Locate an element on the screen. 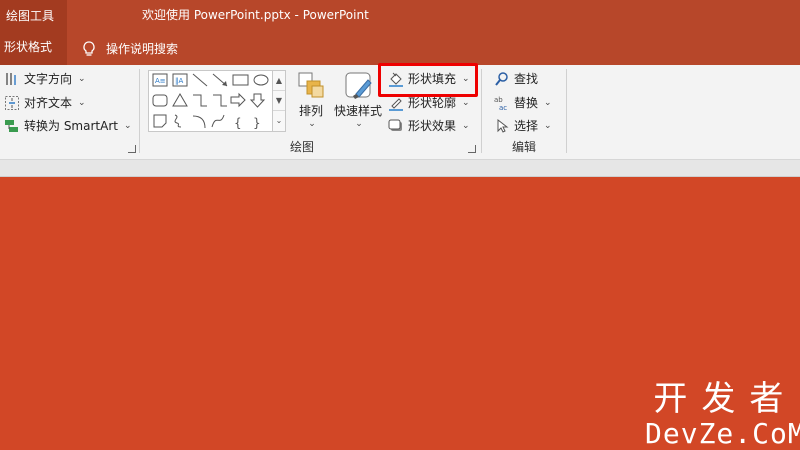 This screenshot has width=800, height=450. find-label: 查找 is located at coordinates (526, 79).